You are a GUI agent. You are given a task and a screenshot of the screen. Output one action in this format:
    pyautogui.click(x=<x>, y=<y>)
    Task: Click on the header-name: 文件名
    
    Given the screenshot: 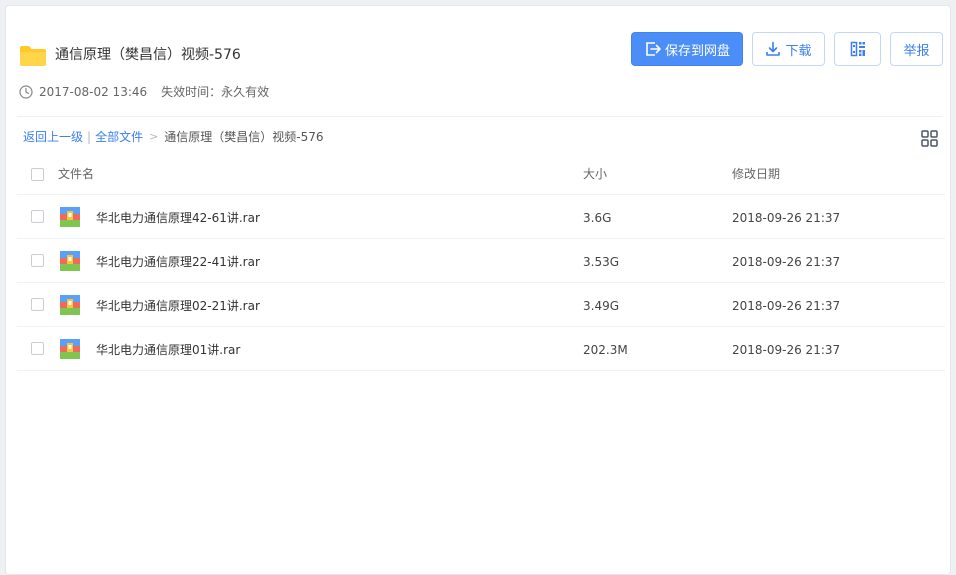 What is the action you would take?
    pyautogui.click(x=76, y=174)
    